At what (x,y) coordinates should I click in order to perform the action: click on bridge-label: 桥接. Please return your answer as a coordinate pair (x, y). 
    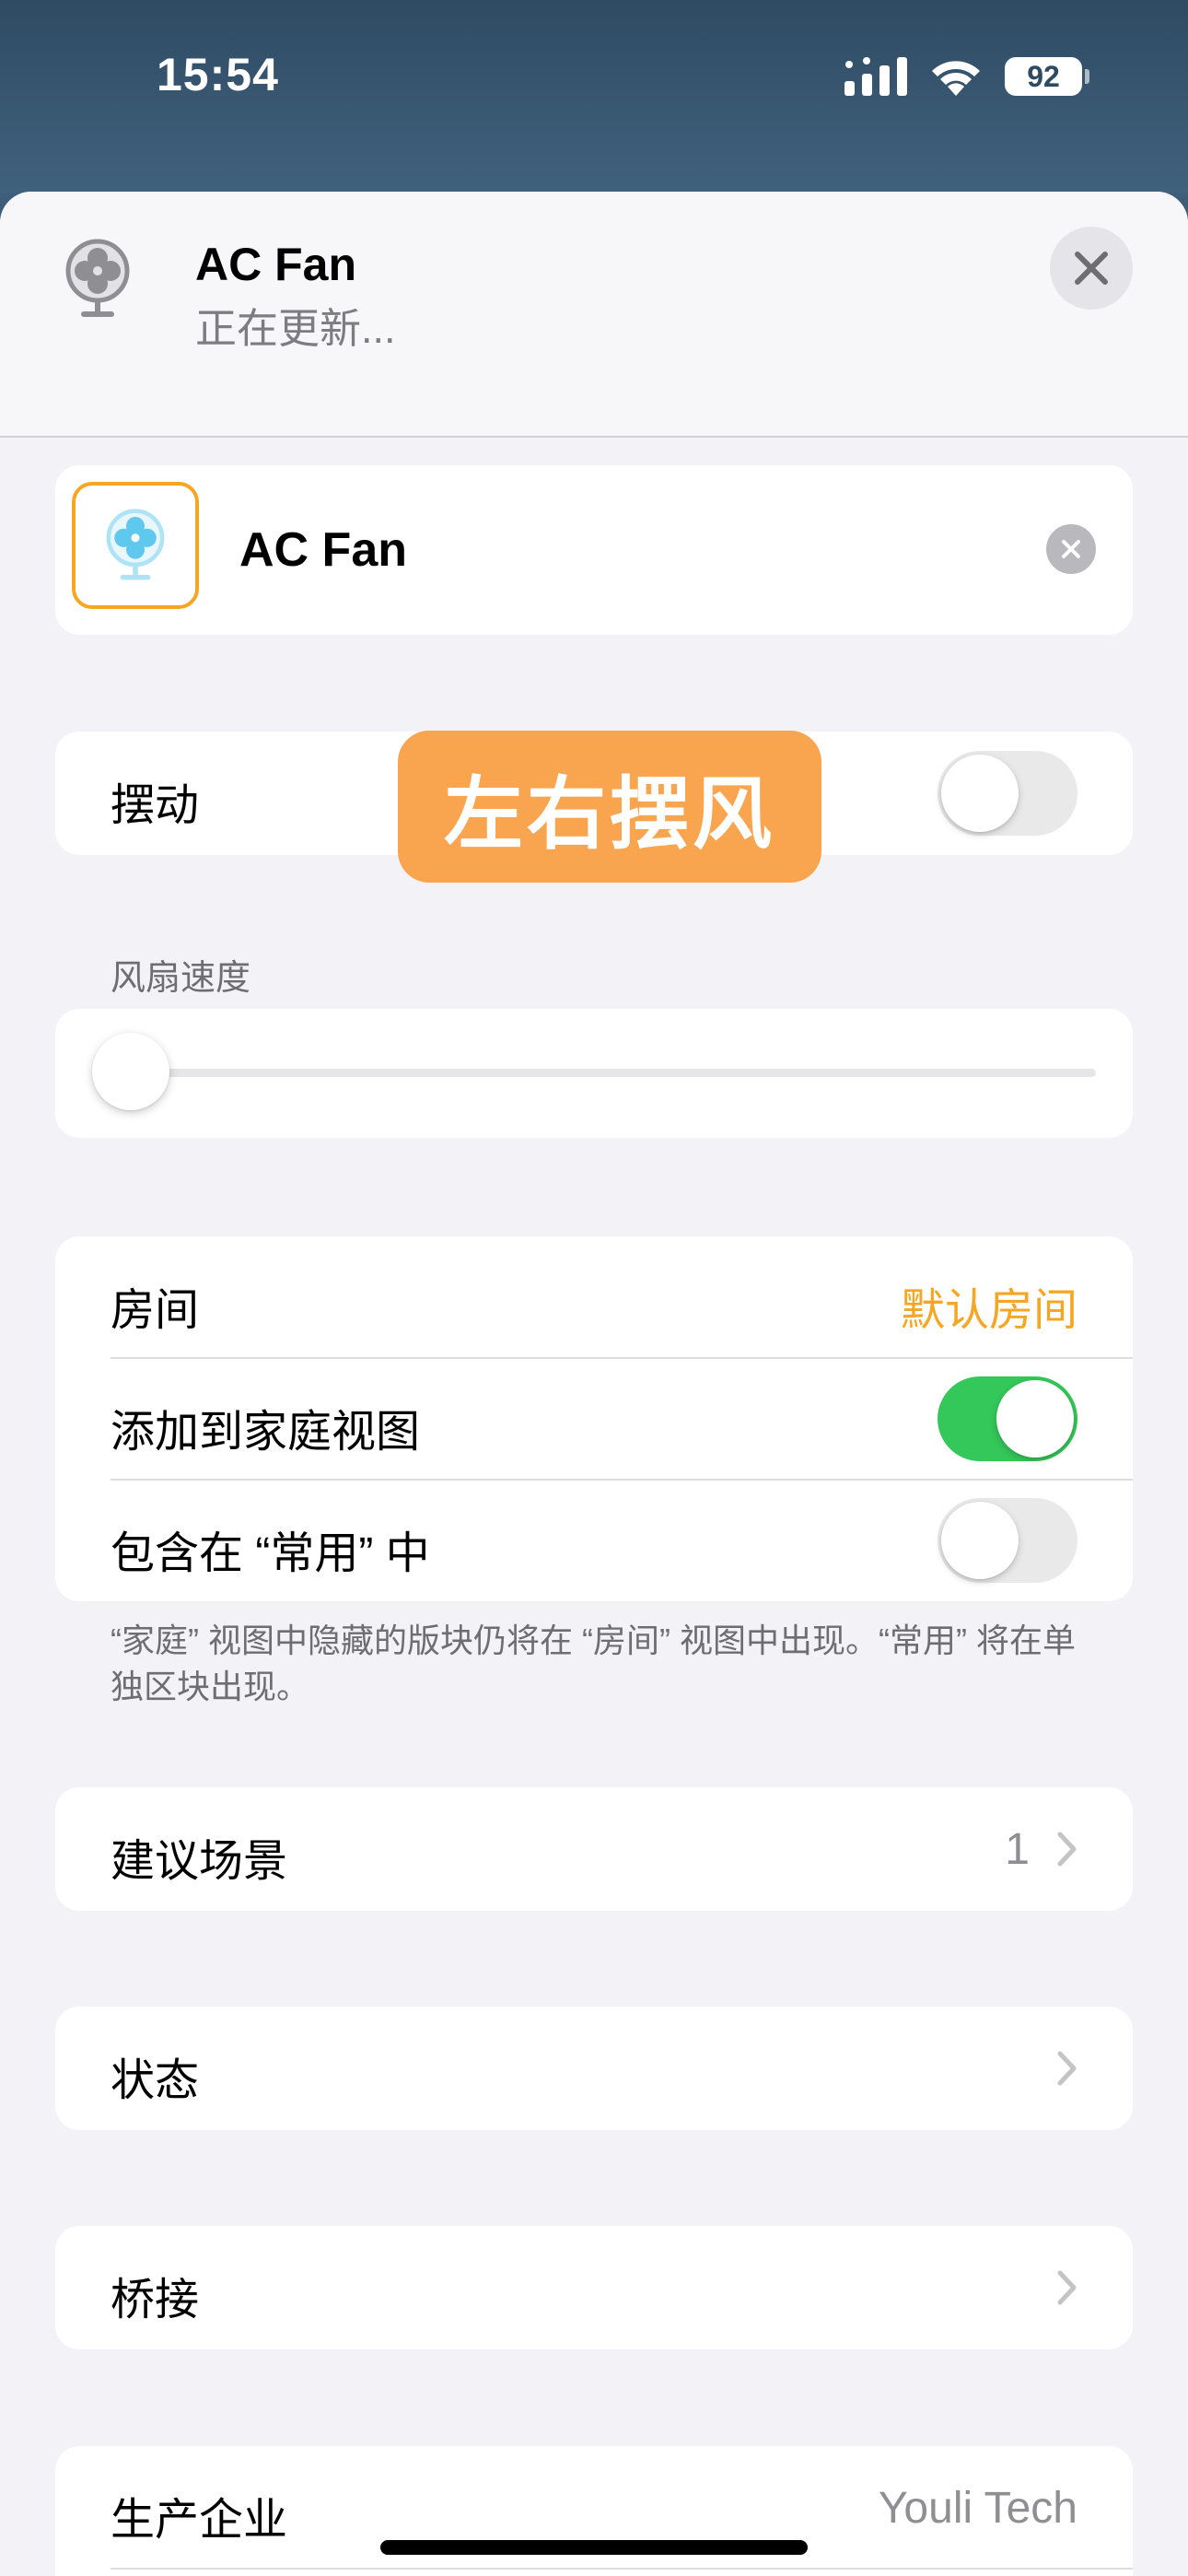
    Looking at the image, I should click on (155, 2300).